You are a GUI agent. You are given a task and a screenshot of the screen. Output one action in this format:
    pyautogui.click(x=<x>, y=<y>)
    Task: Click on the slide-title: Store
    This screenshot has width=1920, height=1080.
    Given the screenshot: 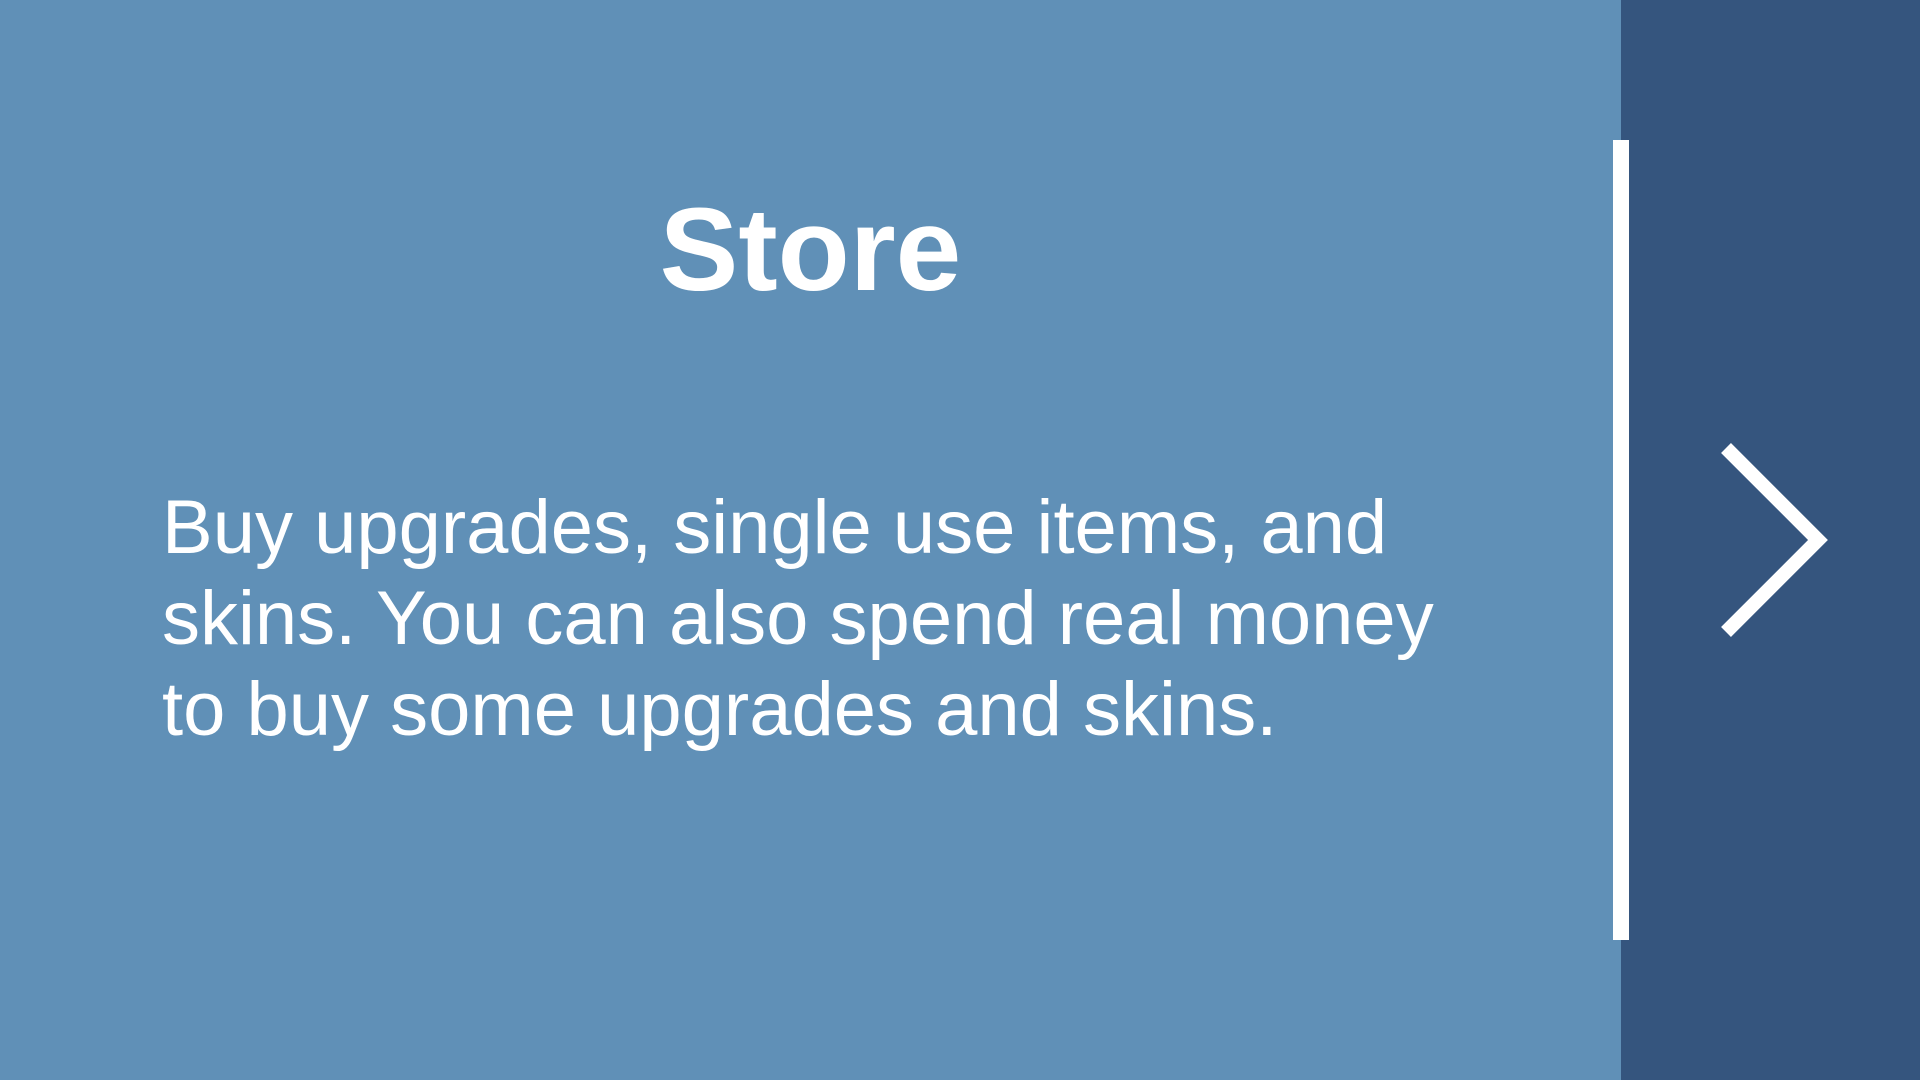 What is the action you would take?
    pyautogui.click(x=810, y=250)
    